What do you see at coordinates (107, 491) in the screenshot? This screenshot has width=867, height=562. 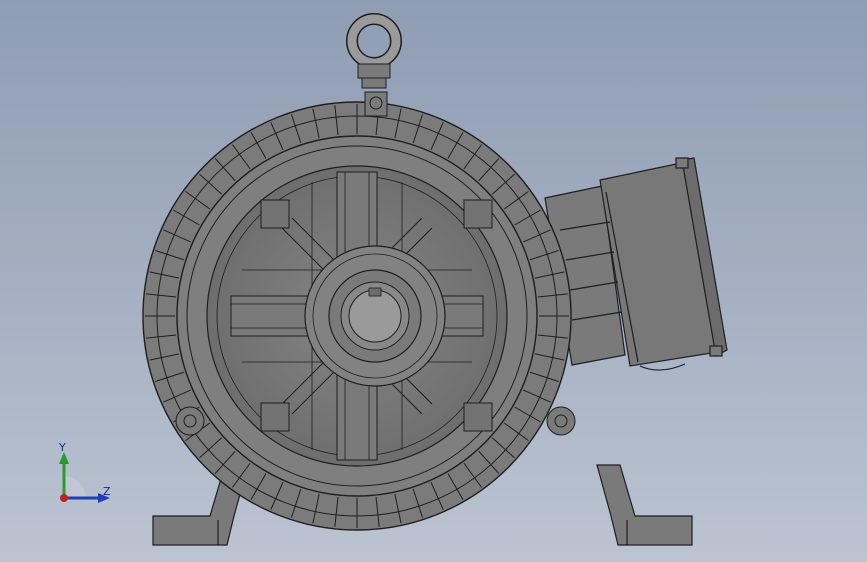 I see `z-axis-label: Z` at bounding box center [107, 491].